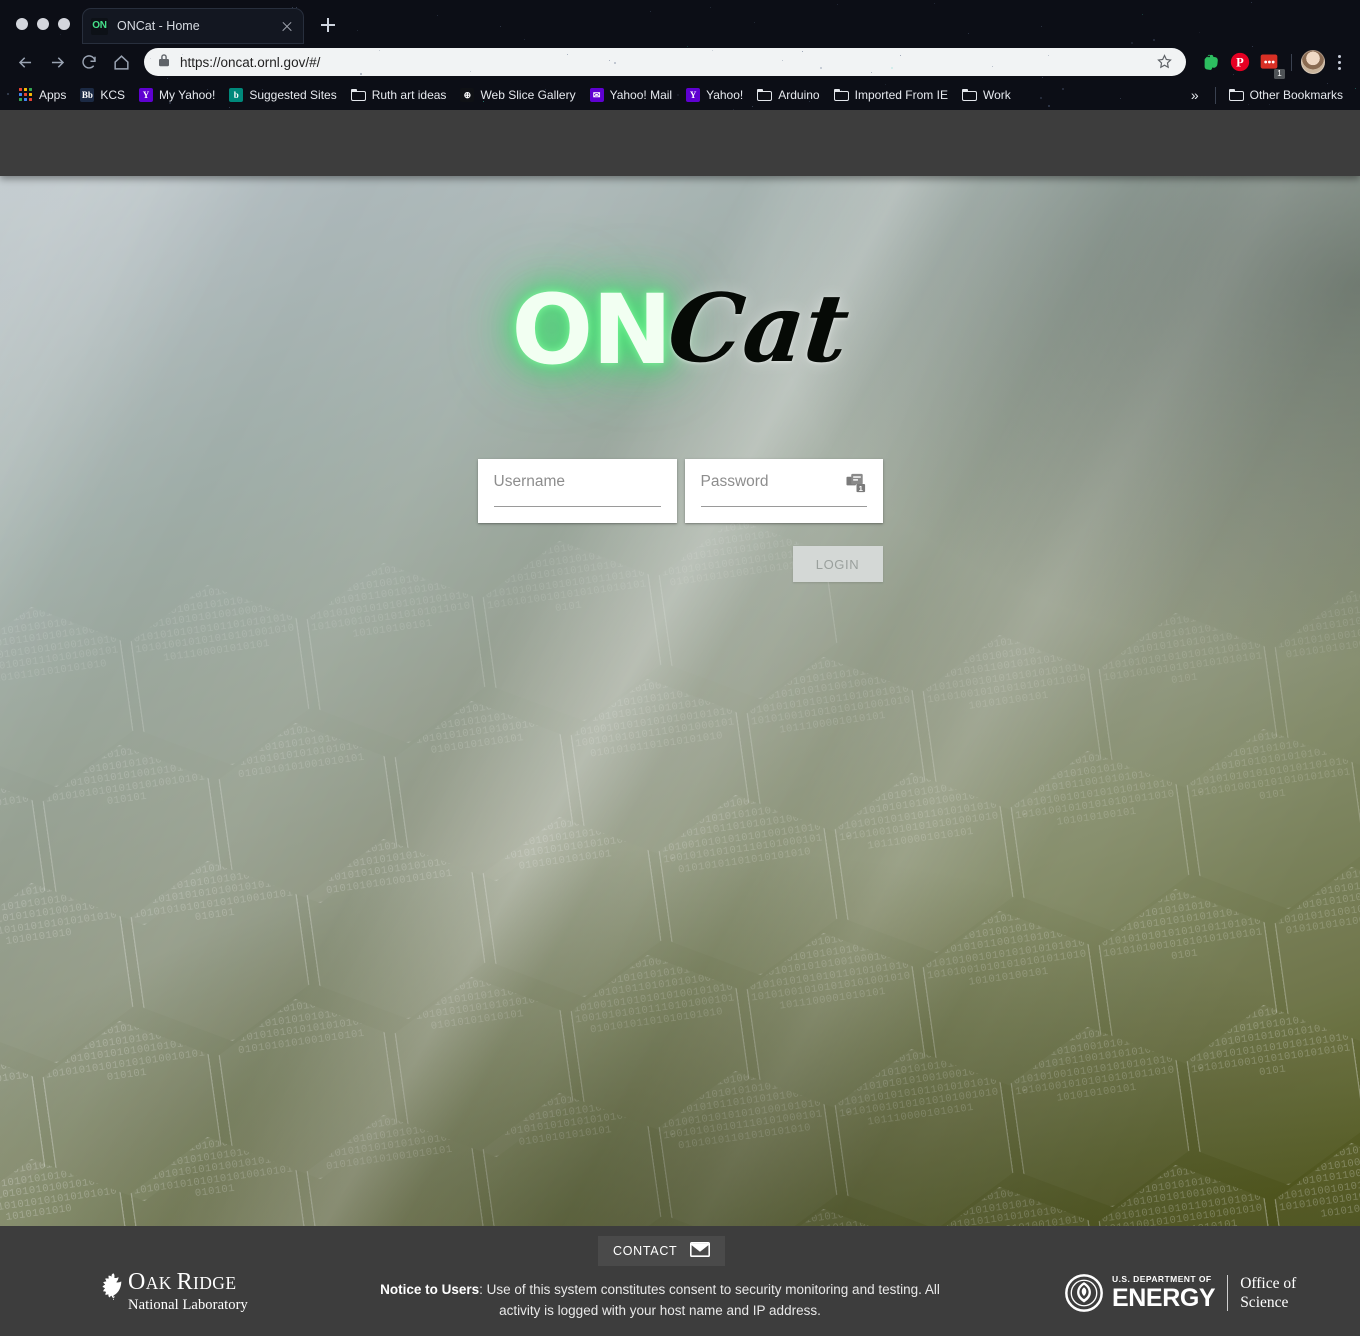  I want to click on oncat-logo: ONCat, so click(680, 329).